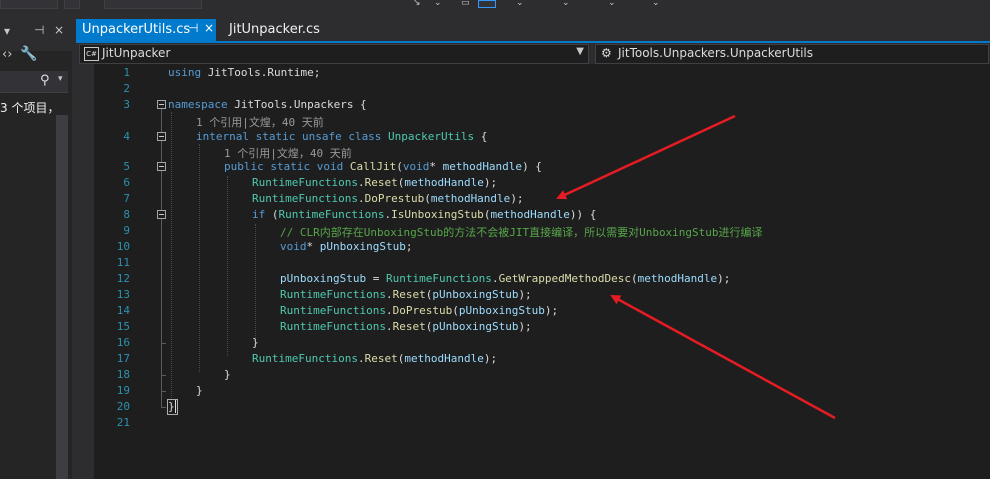  What do you see at coordinates (723, 357) in the screenshot?
I see `red-arrow-lower` at bounding box center [723, 357].